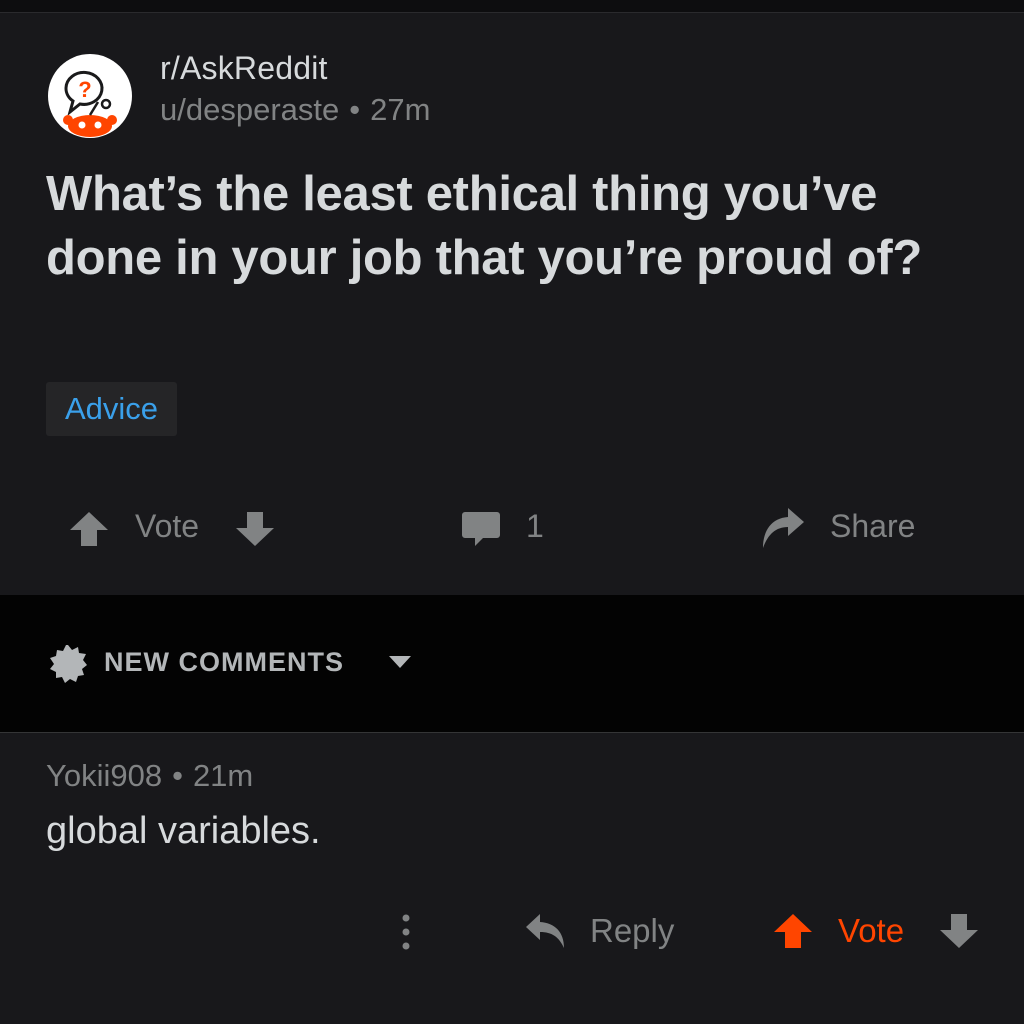 The image size is (1024, 1024). Describe the element at coordinates (111, 409) in the screenshot. I see `post-flair: Advice` at that location.